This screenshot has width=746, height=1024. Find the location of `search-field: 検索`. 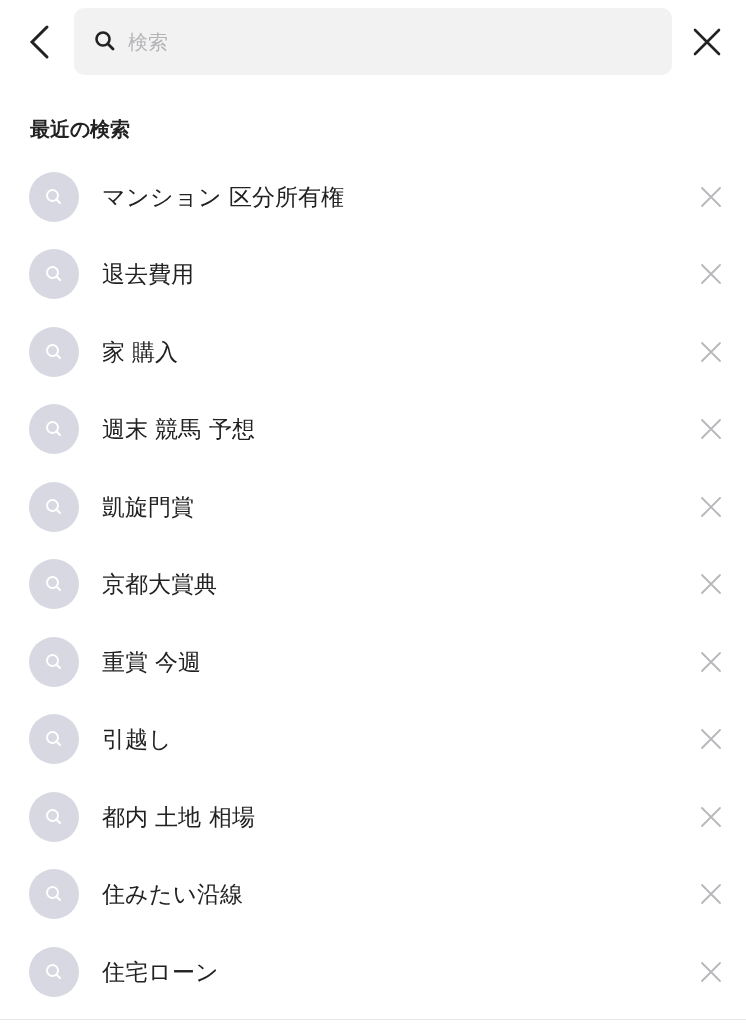

search-field: 検索 is located at coordinates (373, 41).